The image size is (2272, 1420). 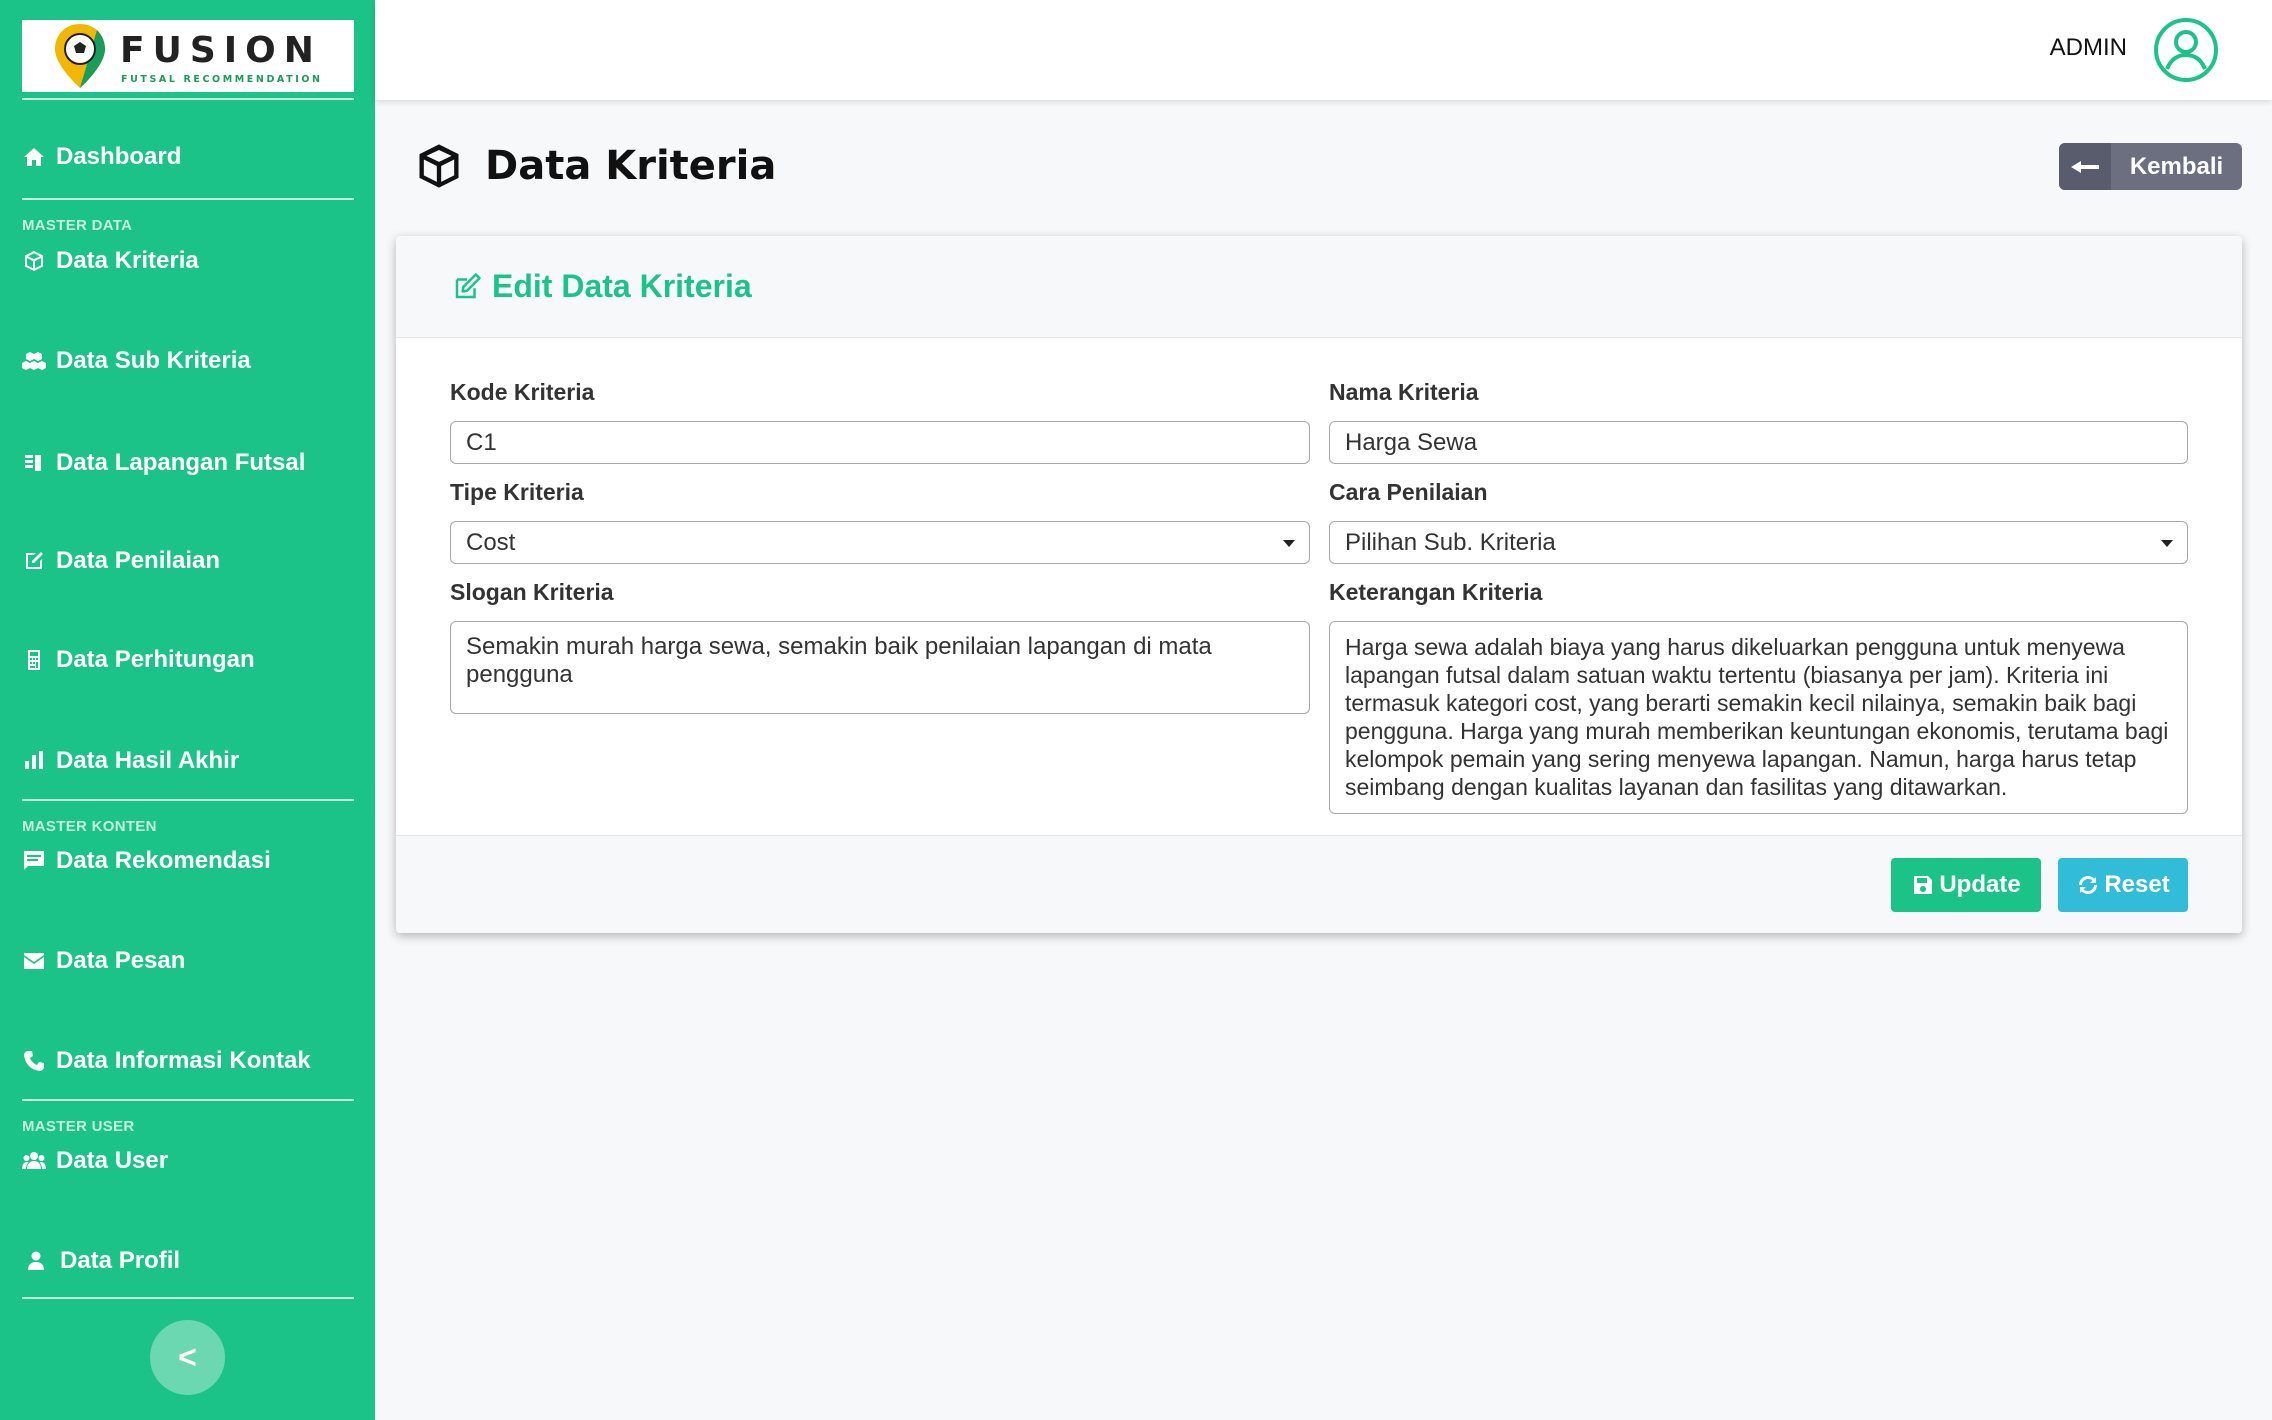 I want to click on cara-penilaian-select: Pilihan Sub. Kriteria, so click(x=1758, y=542).